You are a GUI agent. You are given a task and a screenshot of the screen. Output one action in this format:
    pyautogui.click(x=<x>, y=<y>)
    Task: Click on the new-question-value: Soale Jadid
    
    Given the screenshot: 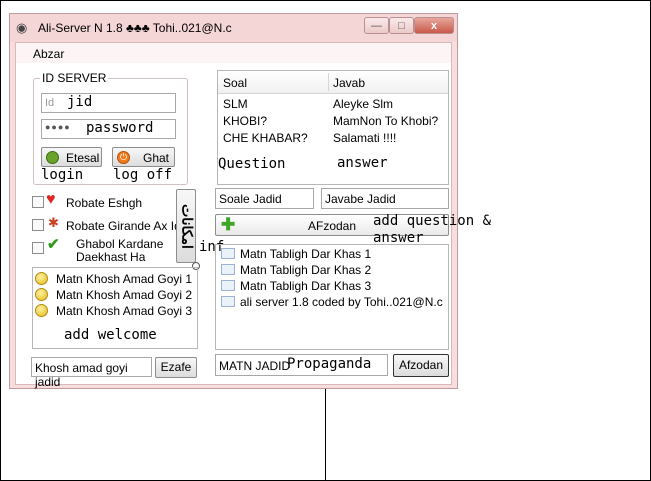 What is the action you would take?
    pyautogui.click(x=250, y=199)
    